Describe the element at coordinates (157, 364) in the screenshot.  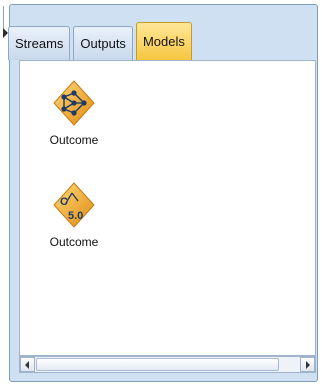
I see `scroll-thumb` at that location.